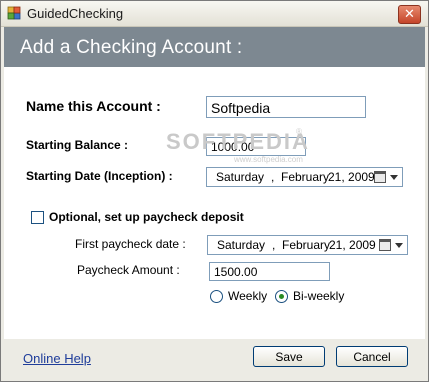 This screenshot has height=382, width=429. I want to click on biweekly-radio, so click(281, 296).